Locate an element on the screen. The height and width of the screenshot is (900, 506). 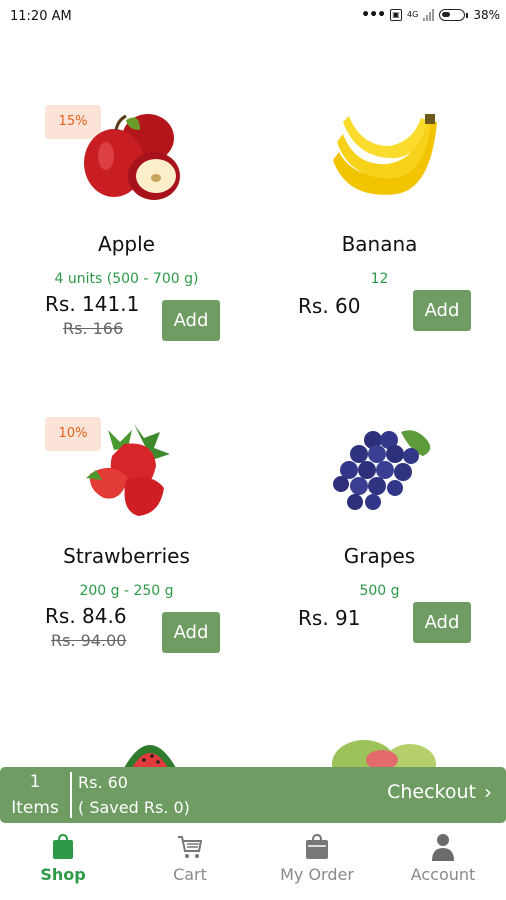
product-name: Strawberries is located at coordinates (126, 556).